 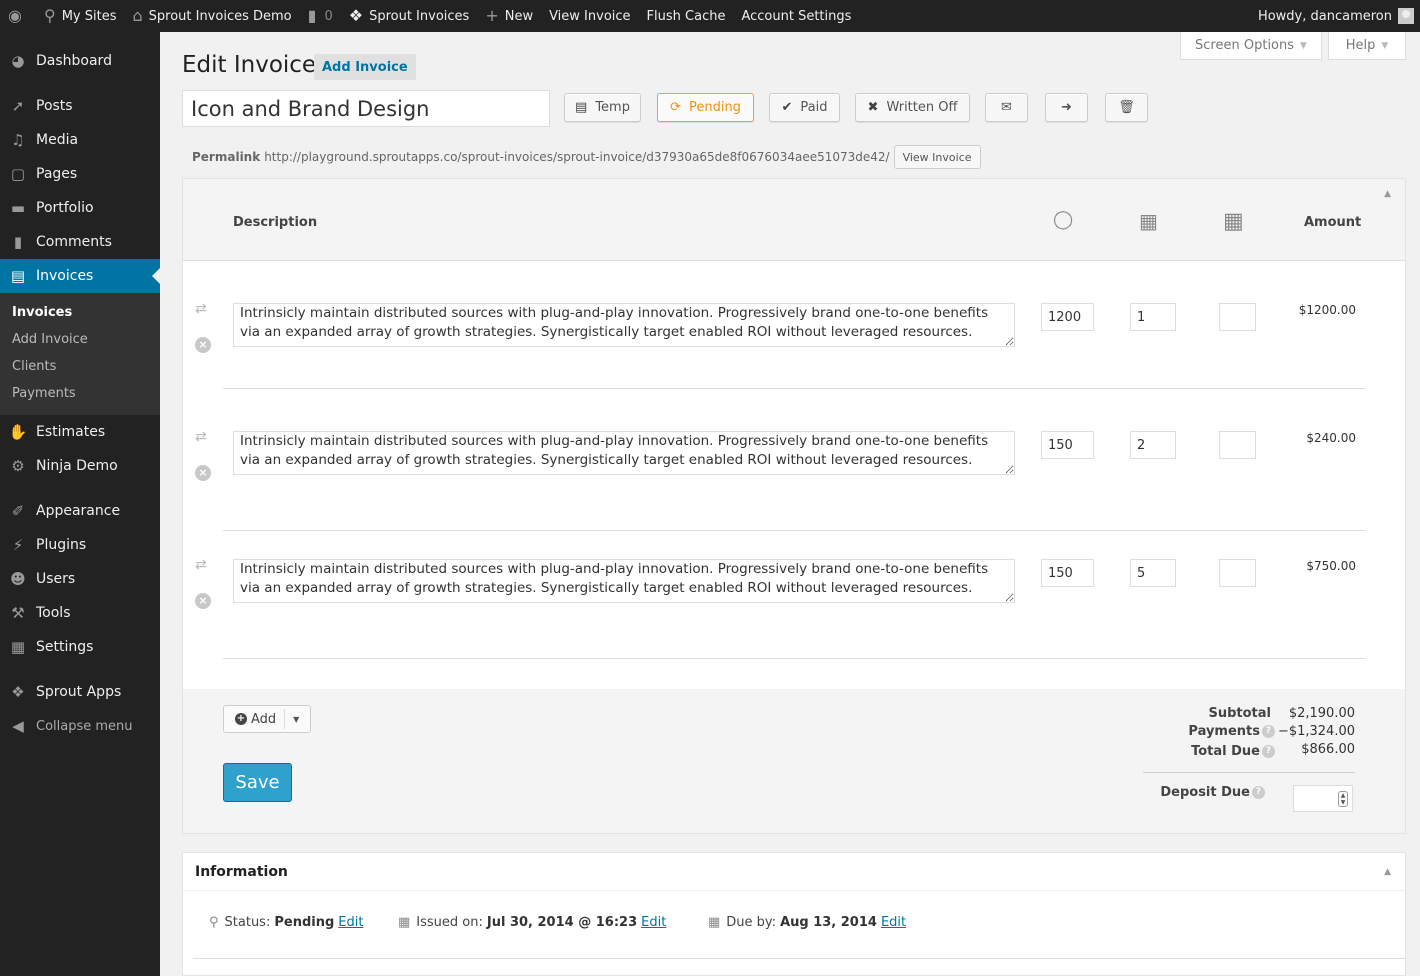 I want to click on pin-icon: ➚, so click(x=18, y=106).